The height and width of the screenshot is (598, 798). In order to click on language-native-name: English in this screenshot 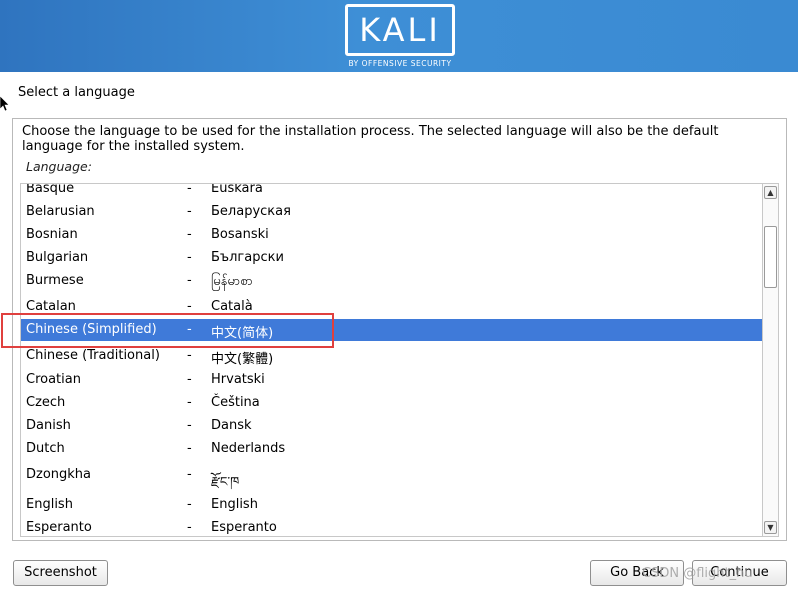, I will do `click(234, 504)`.